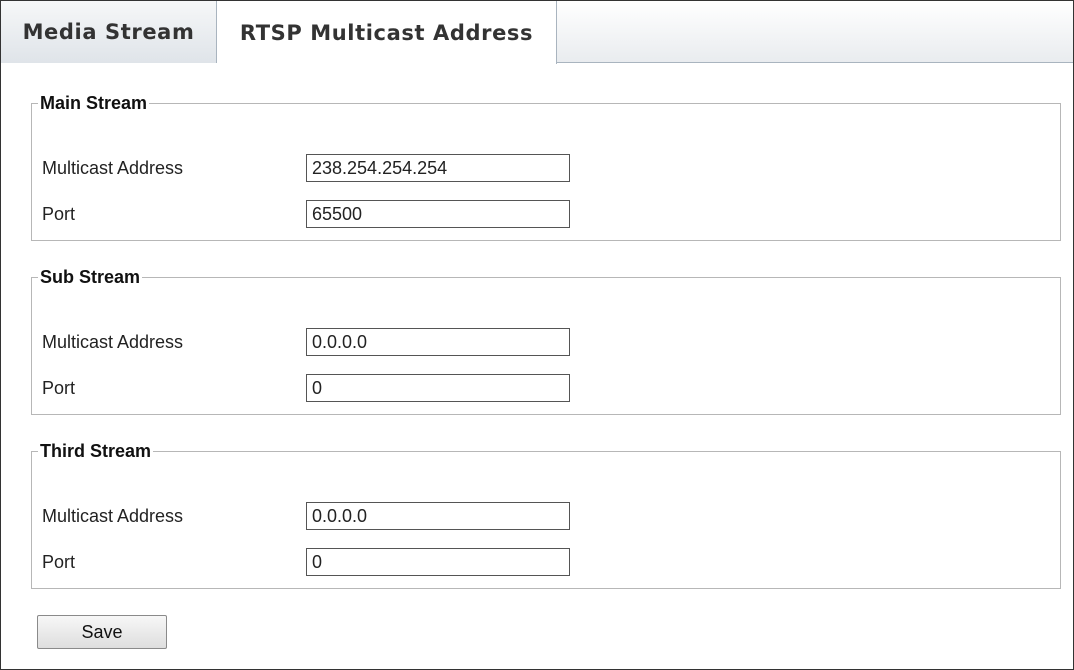  What do you see at coordinates (438, 342) in the screenshot?
I see `sub-stream-multicast-address-input` at bounding box center [438, 342].